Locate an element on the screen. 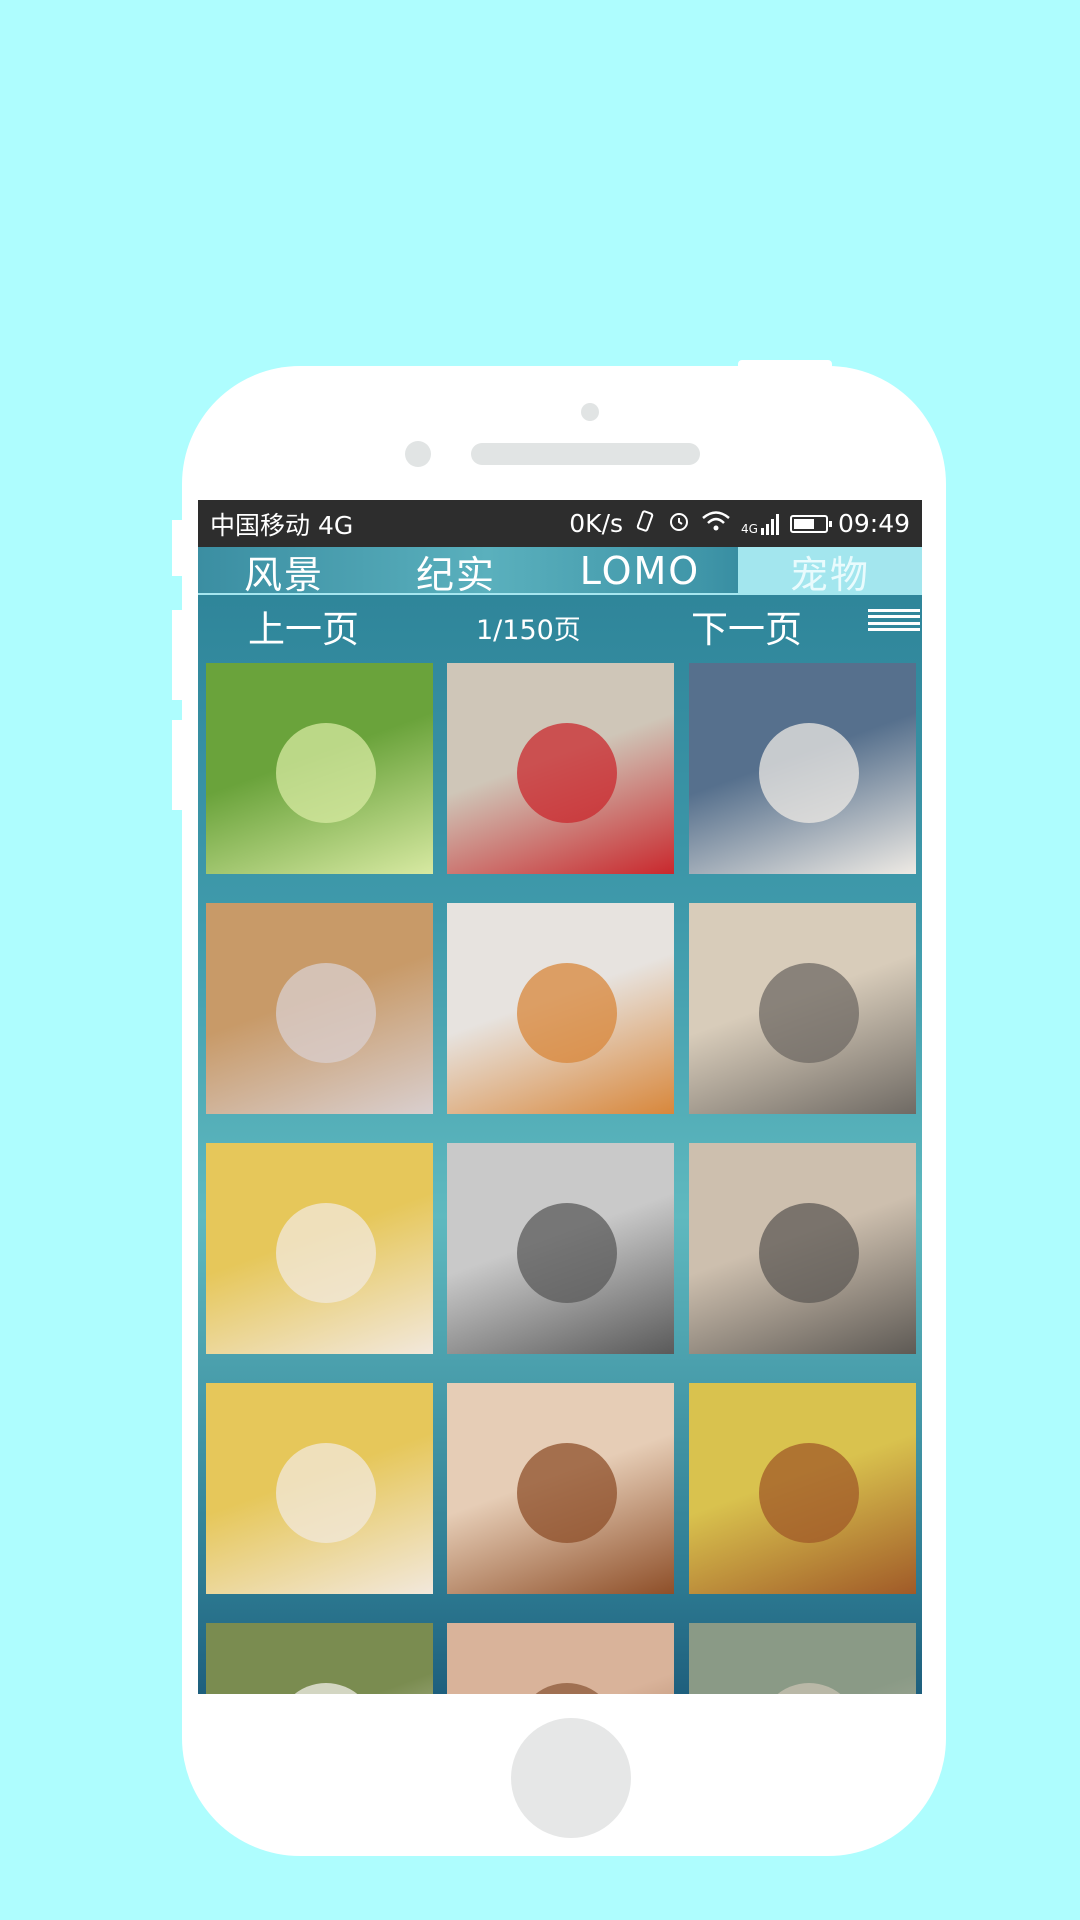 The height and width of the screenshot is (1920, 1080). next-page-button: 下一页 is located at coordinates (746, 626).